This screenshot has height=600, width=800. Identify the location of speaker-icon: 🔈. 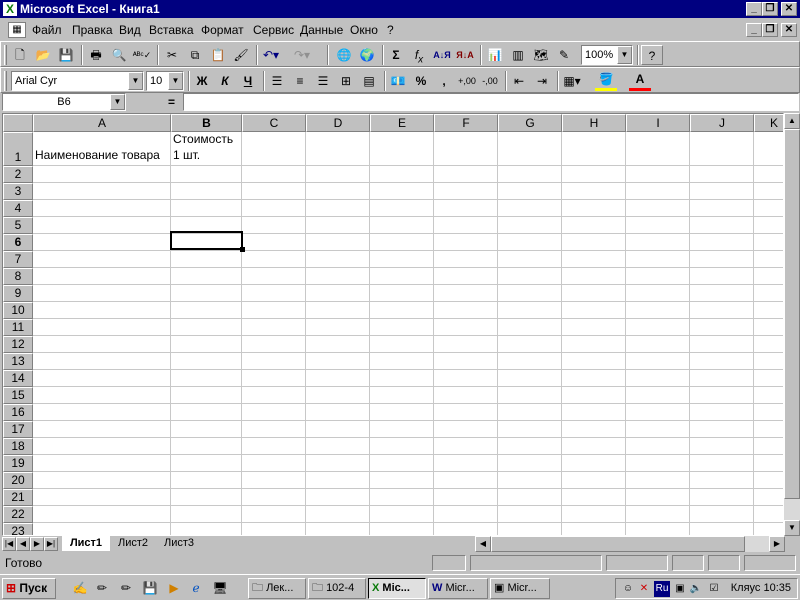
(696, 589).